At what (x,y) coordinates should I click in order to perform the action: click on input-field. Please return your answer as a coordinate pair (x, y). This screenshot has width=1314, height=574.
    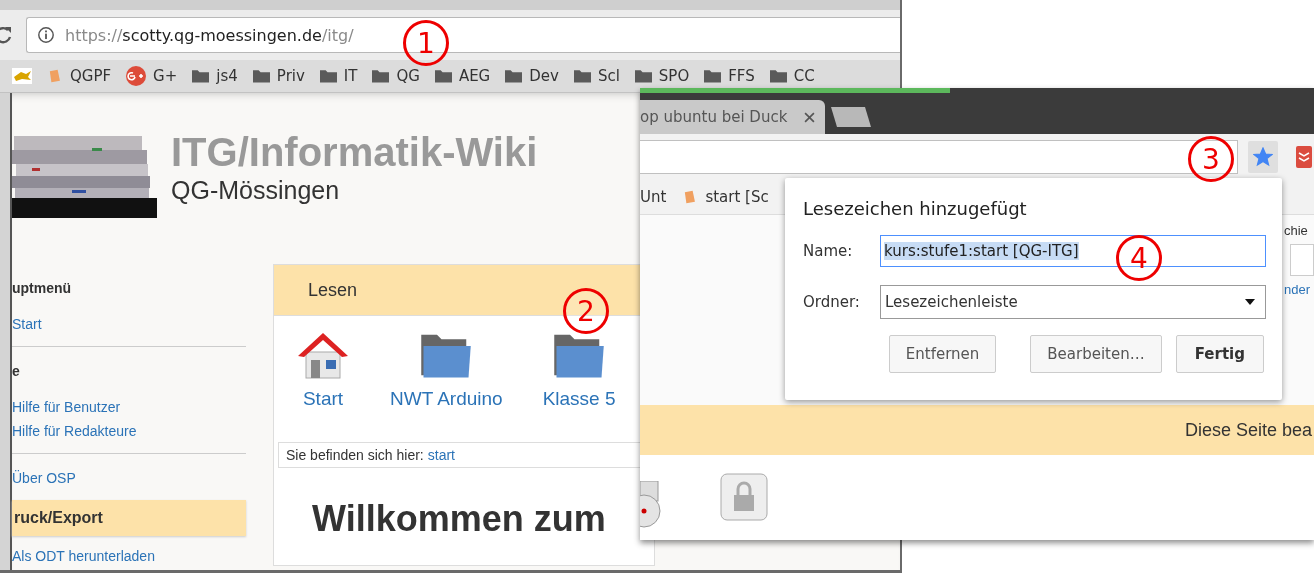
    Looking at the image, I should click on (1302, 260).